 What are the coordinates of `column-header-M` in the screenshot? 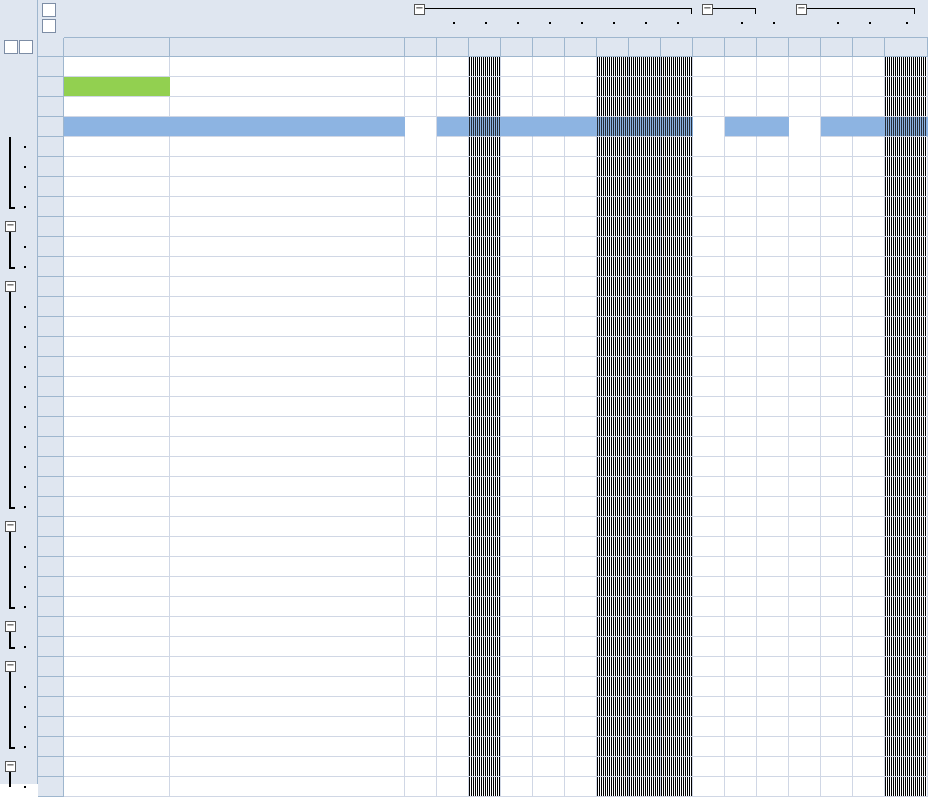 It's located at (741, 47).